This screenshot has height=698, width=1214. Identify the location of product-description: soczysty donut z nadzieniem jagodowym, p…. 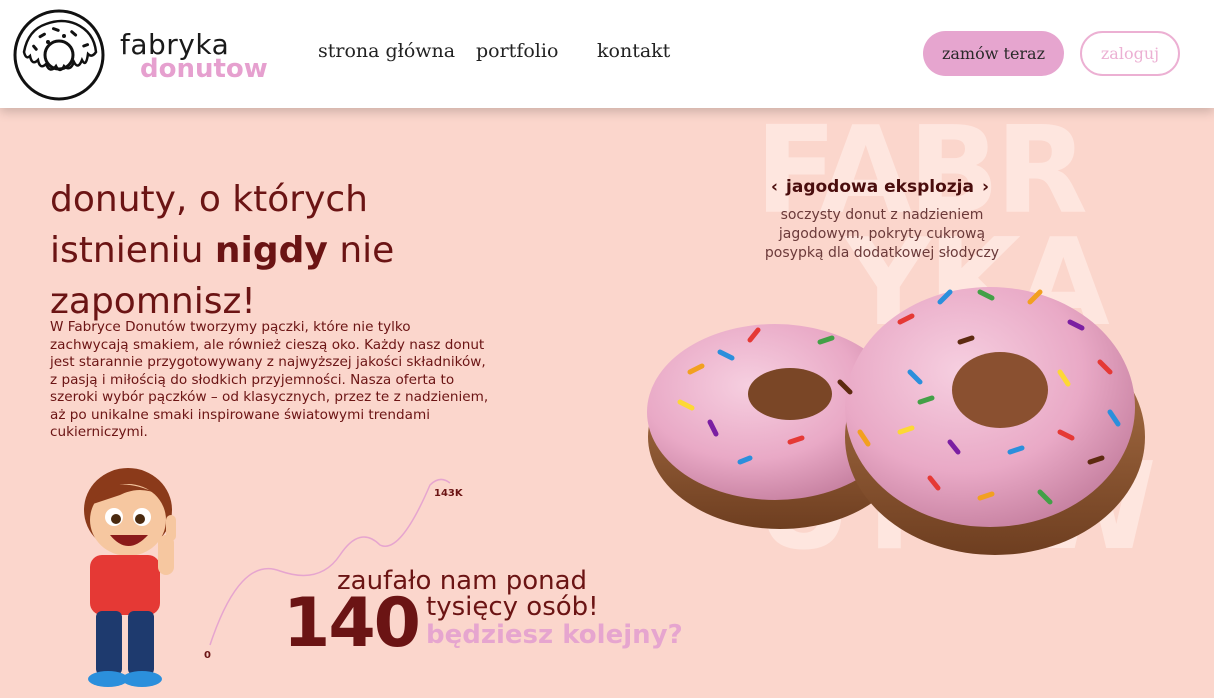
(882, 234).